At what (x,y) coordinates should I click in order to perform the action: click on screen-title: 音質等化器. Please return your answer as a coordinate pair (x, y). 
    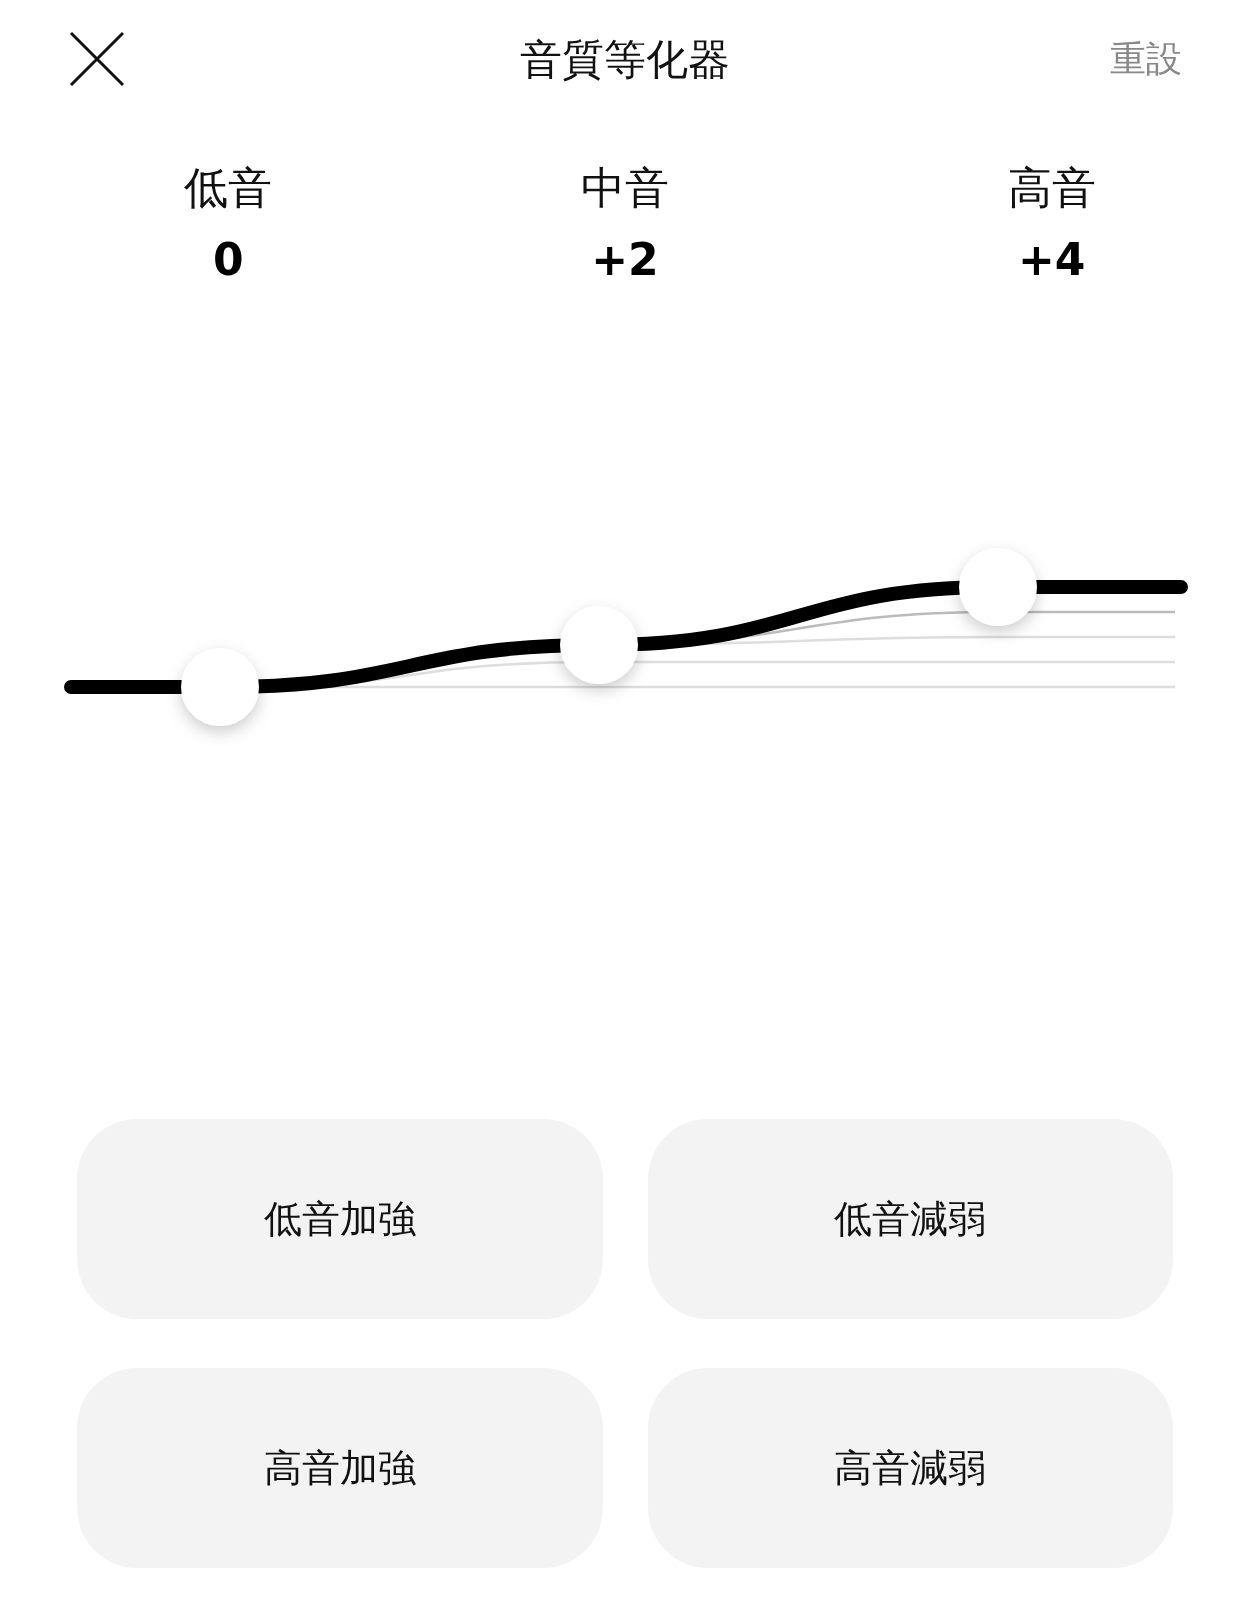
    Looking at the image, I should click on (625, 59).